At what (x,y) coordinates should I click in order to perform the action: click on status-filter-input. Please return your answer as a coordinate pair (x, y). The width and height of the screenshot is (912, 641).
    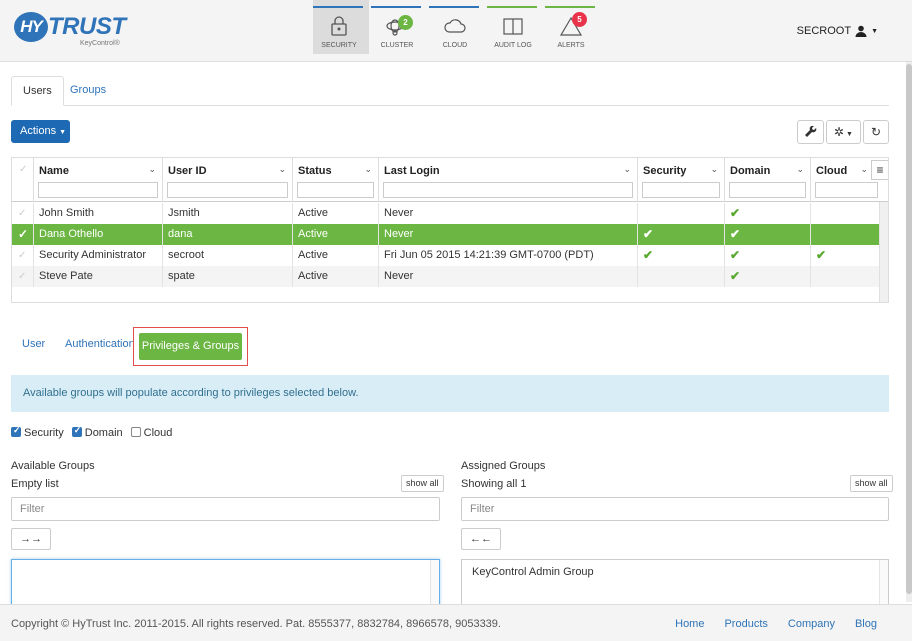
    Looking at the image, I should click on (335, 190).